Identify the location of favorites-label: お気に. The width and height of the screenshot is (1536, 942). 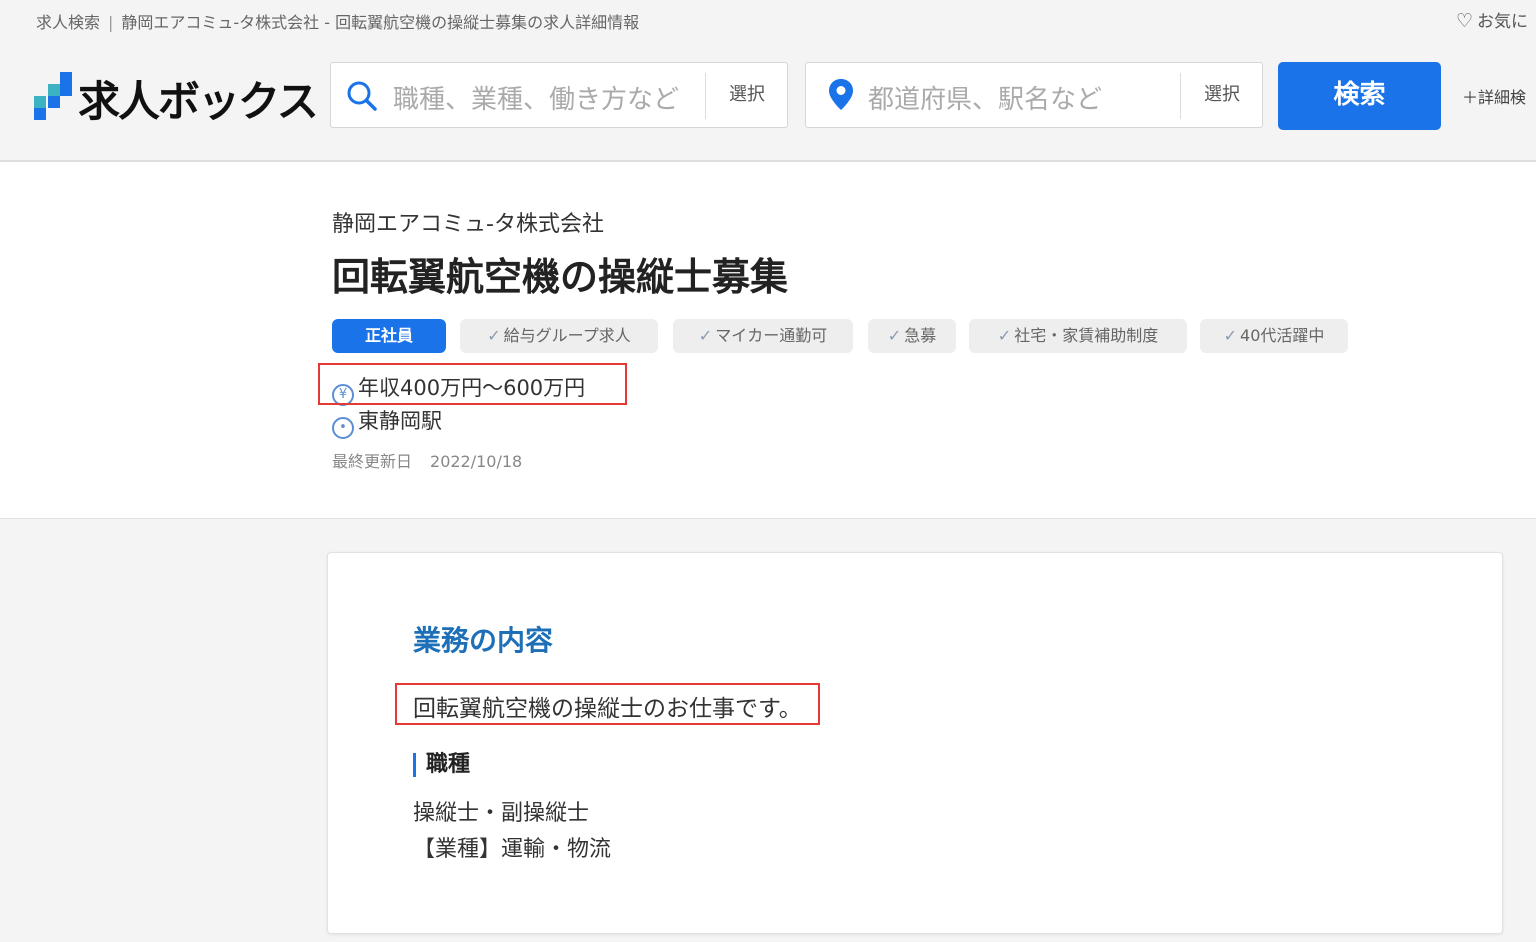
(1503, 22).